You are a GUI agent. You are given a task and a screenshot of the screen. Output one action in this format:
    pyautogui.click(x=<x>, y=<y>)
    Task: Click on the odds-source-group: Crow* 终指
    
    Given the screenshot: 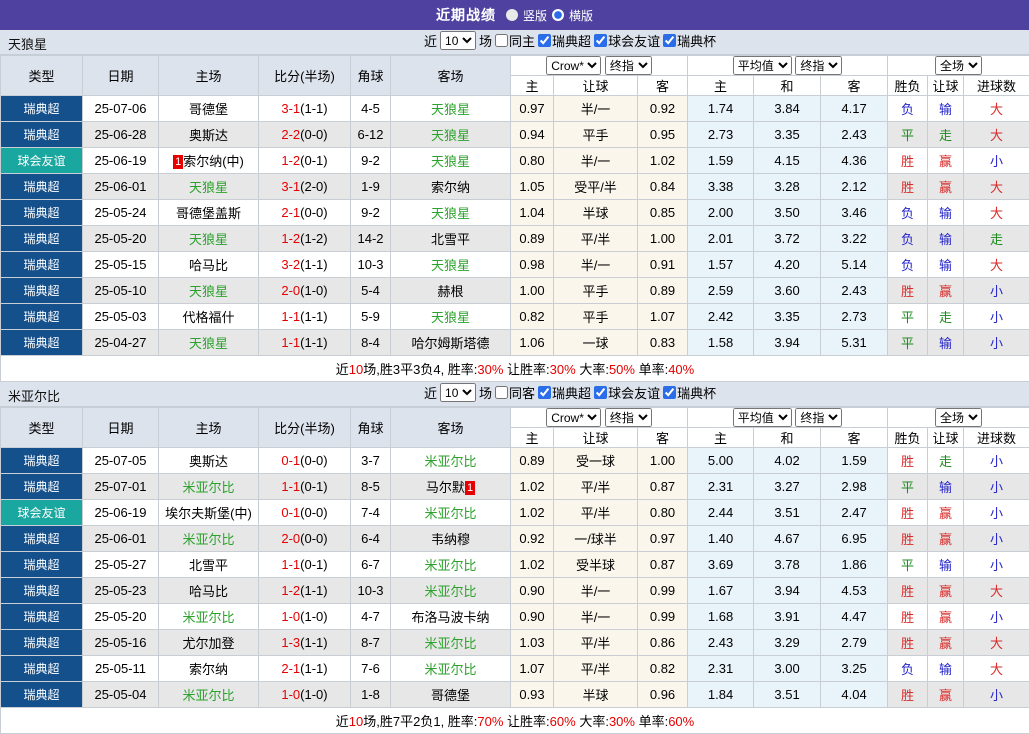 What is the action you would take?
    pyautogui.click(x=599, y=66)
    